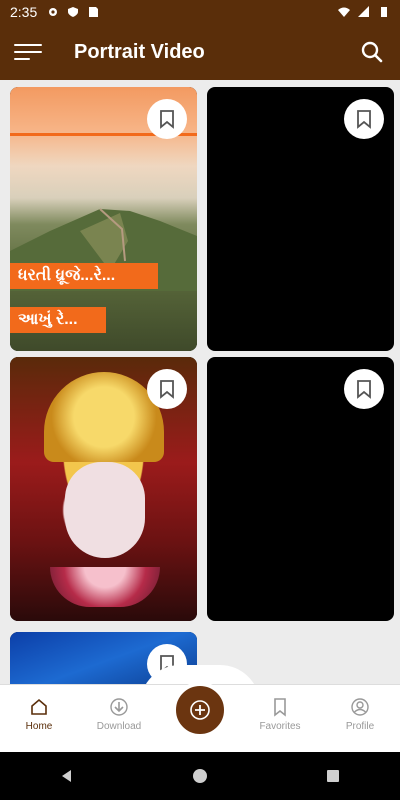 The width and height of the screenshot is (400, 800). I want to click on settings-icon, so click(53, 12).